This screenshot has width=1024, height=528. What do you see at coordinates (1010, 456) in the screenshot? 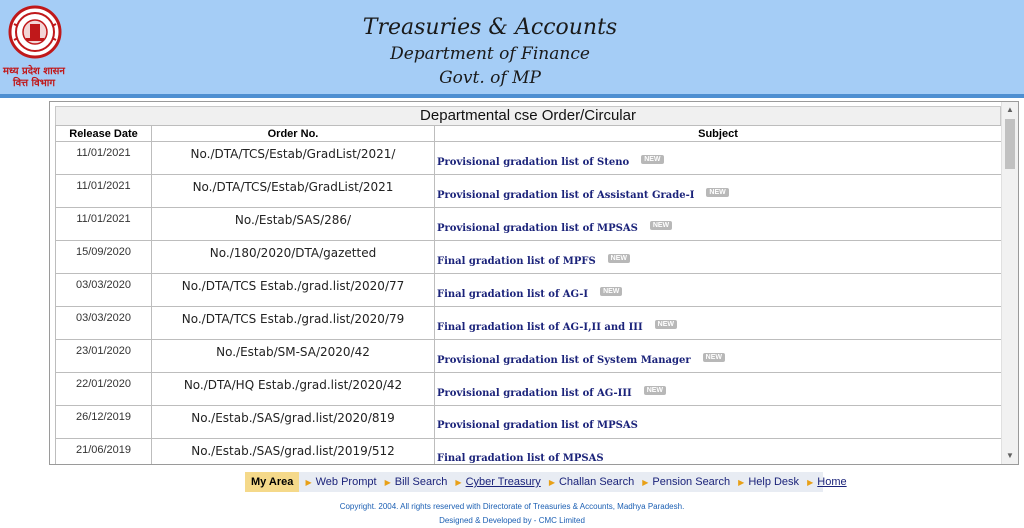
I see `scroll-down-arrow-icon: ▼` at bounding box center [1010, 456].